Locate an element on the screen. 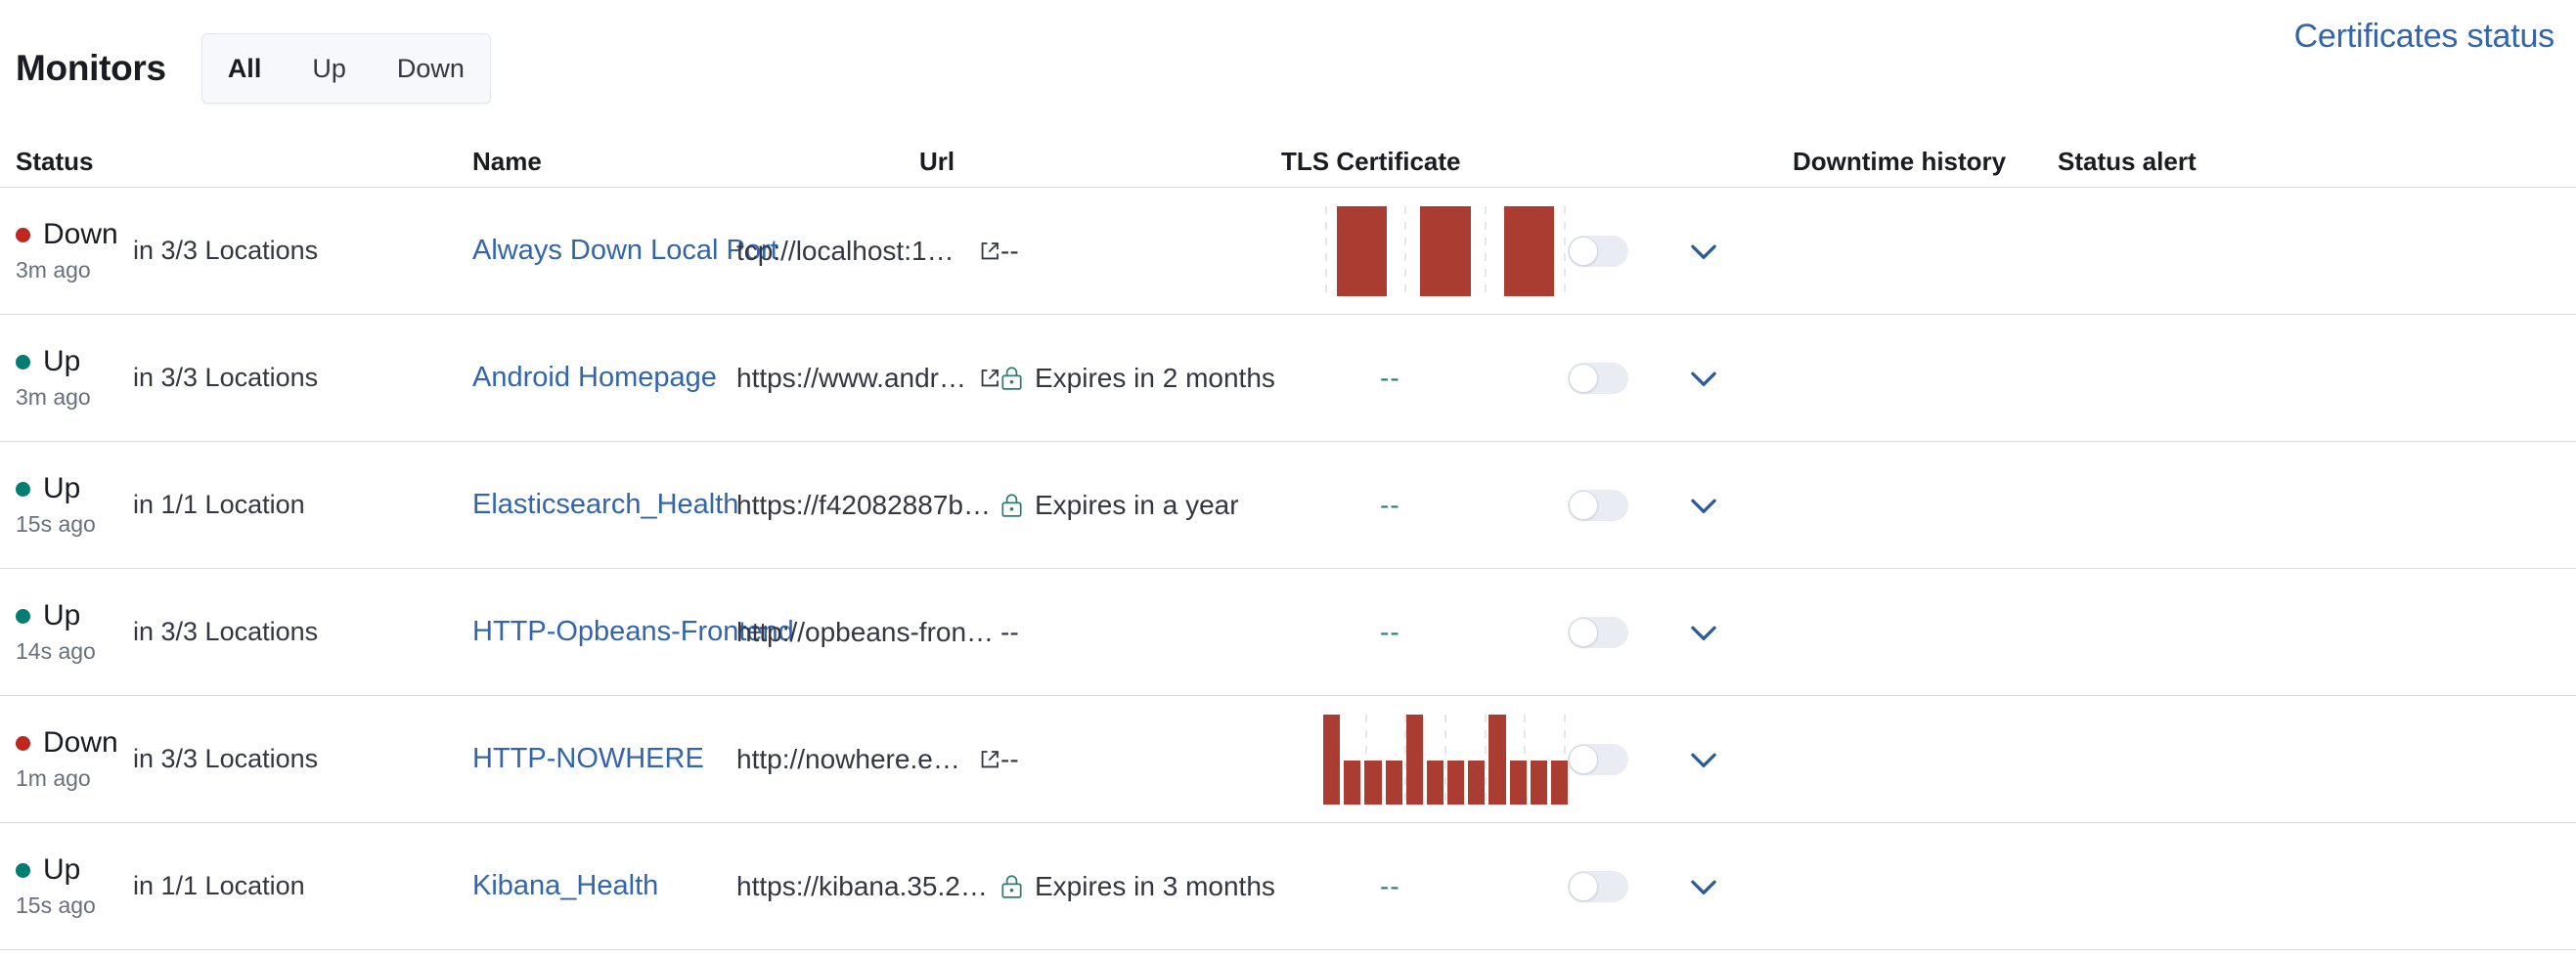 The width and height of the screenshot is (2576, 958). cell-status: Up 14s ago is located at coordinates (74, 632).